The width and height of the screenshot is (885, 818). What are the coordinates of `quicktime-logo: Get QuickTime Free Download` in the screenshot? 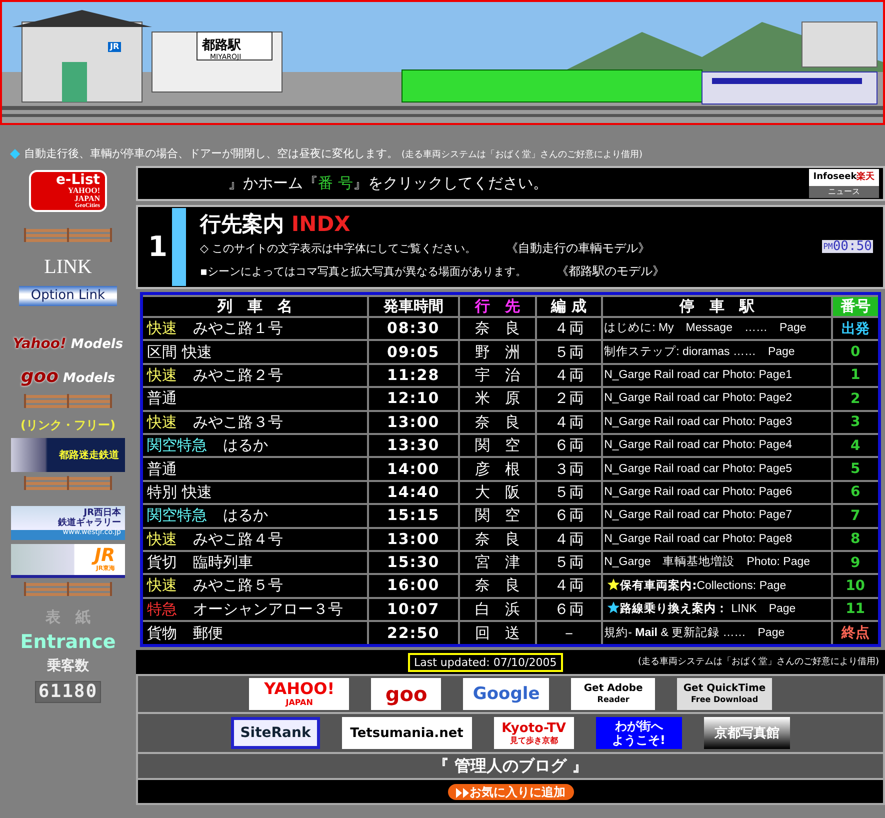 It's located at (724, 694).